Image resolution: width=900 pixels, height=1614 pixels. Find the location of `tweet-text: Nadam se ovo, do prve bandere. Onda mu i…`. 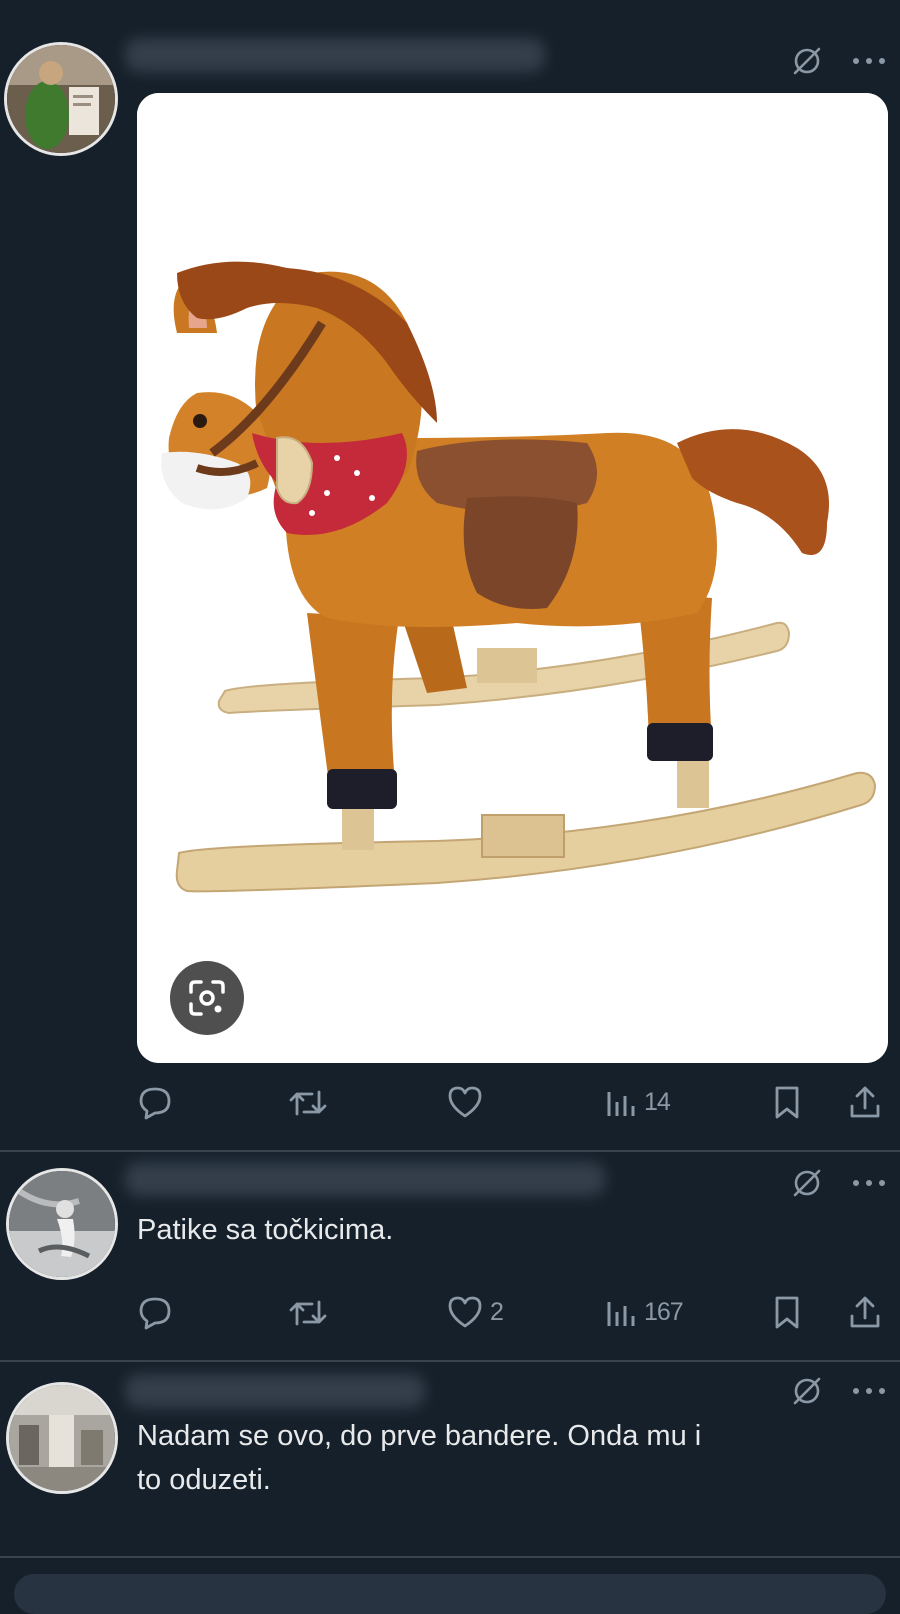

tweet-text: Nadam se ovo, do prve bandere. Onda mu i… is located at coordinates (419, 1458).